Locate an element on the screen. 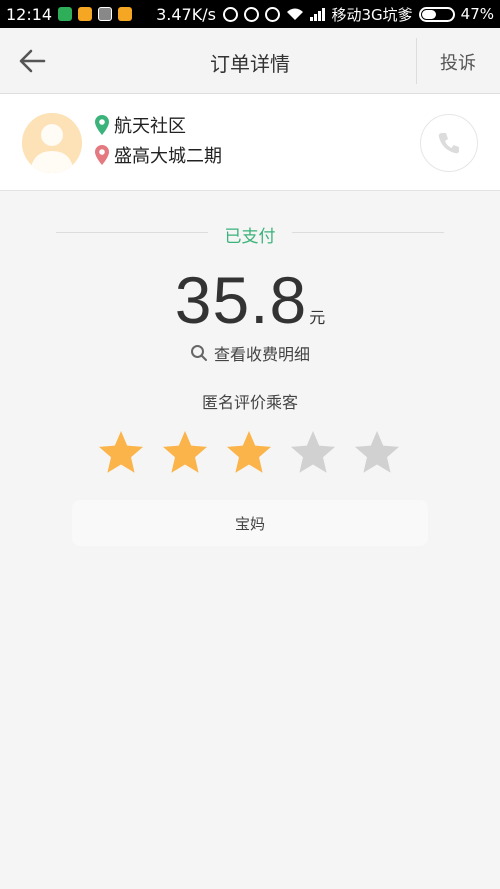 The image size is (500, 889). mute-status-icon is located at coordinates (252, 14).